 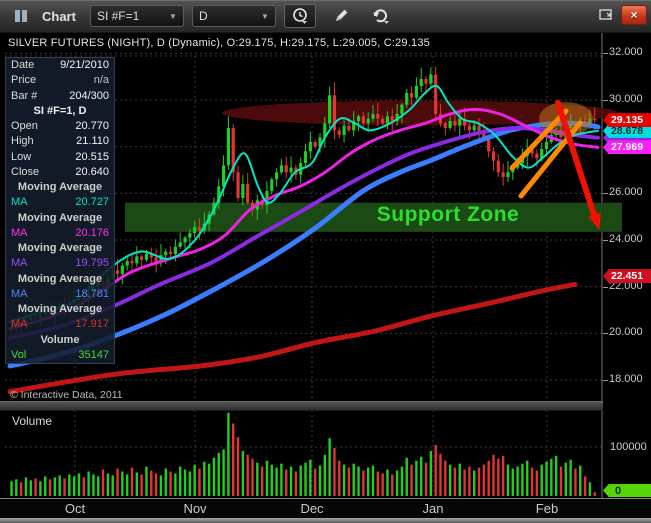 I want to click on time-axis: Oct Nov Dec Jan Feb, so click(x=325, y=508).